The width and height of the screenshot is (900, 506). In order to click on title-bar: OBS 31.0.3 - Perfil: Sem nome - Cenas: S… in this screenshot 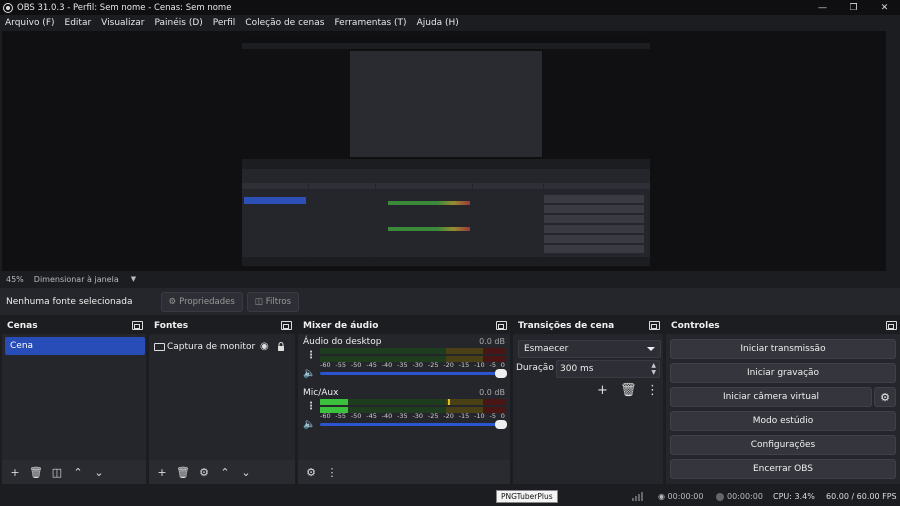, I will do `click(450, 7)`.